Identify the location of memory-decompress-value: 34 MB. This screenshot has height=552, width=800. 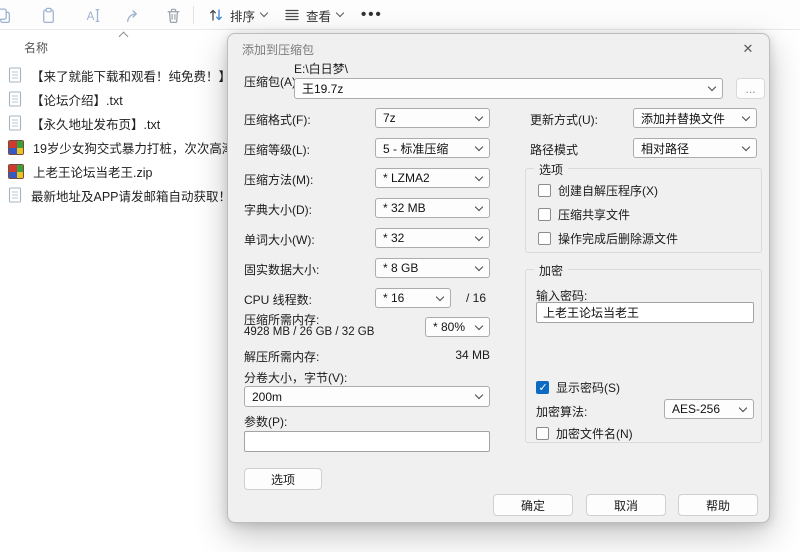
(472, 355).